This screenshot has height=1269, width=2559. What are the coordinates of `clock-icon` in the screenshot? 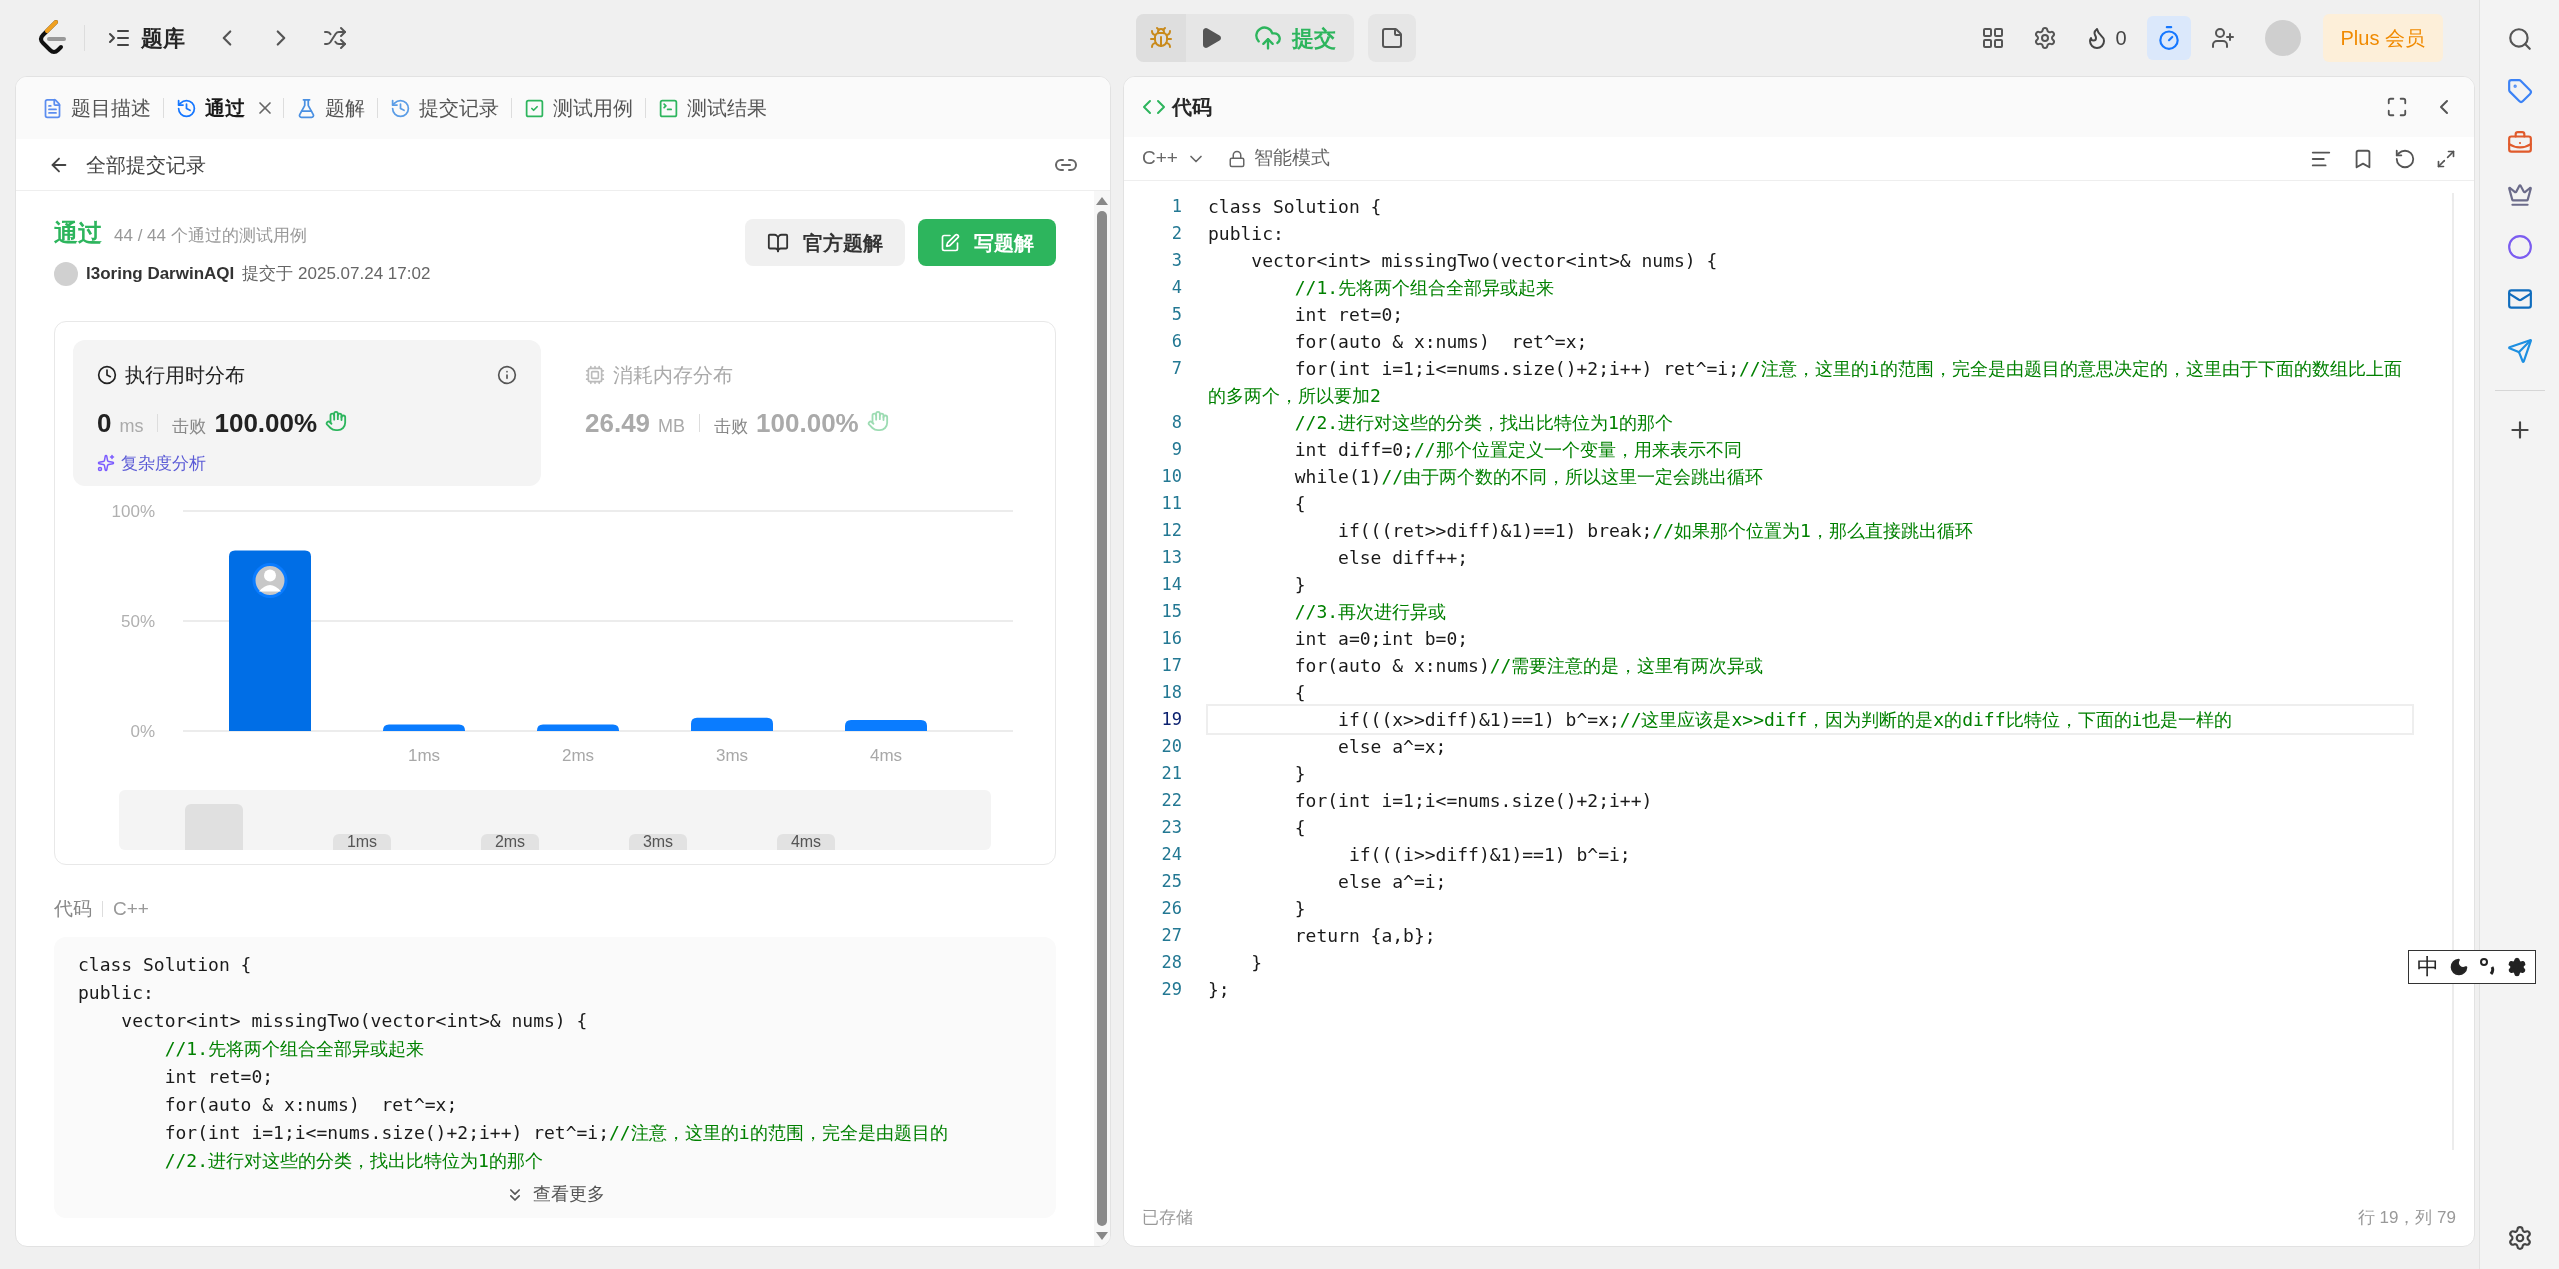 It's located at (107, 374).